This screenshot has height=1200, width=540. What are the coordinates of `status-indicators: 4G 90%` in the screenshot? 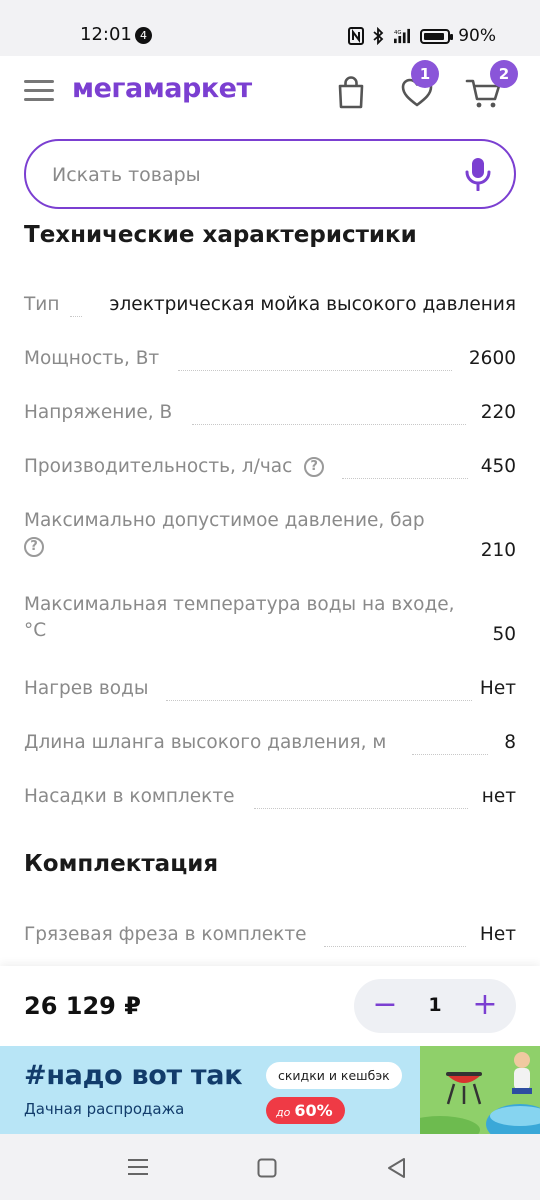 It's located at (422, 36).